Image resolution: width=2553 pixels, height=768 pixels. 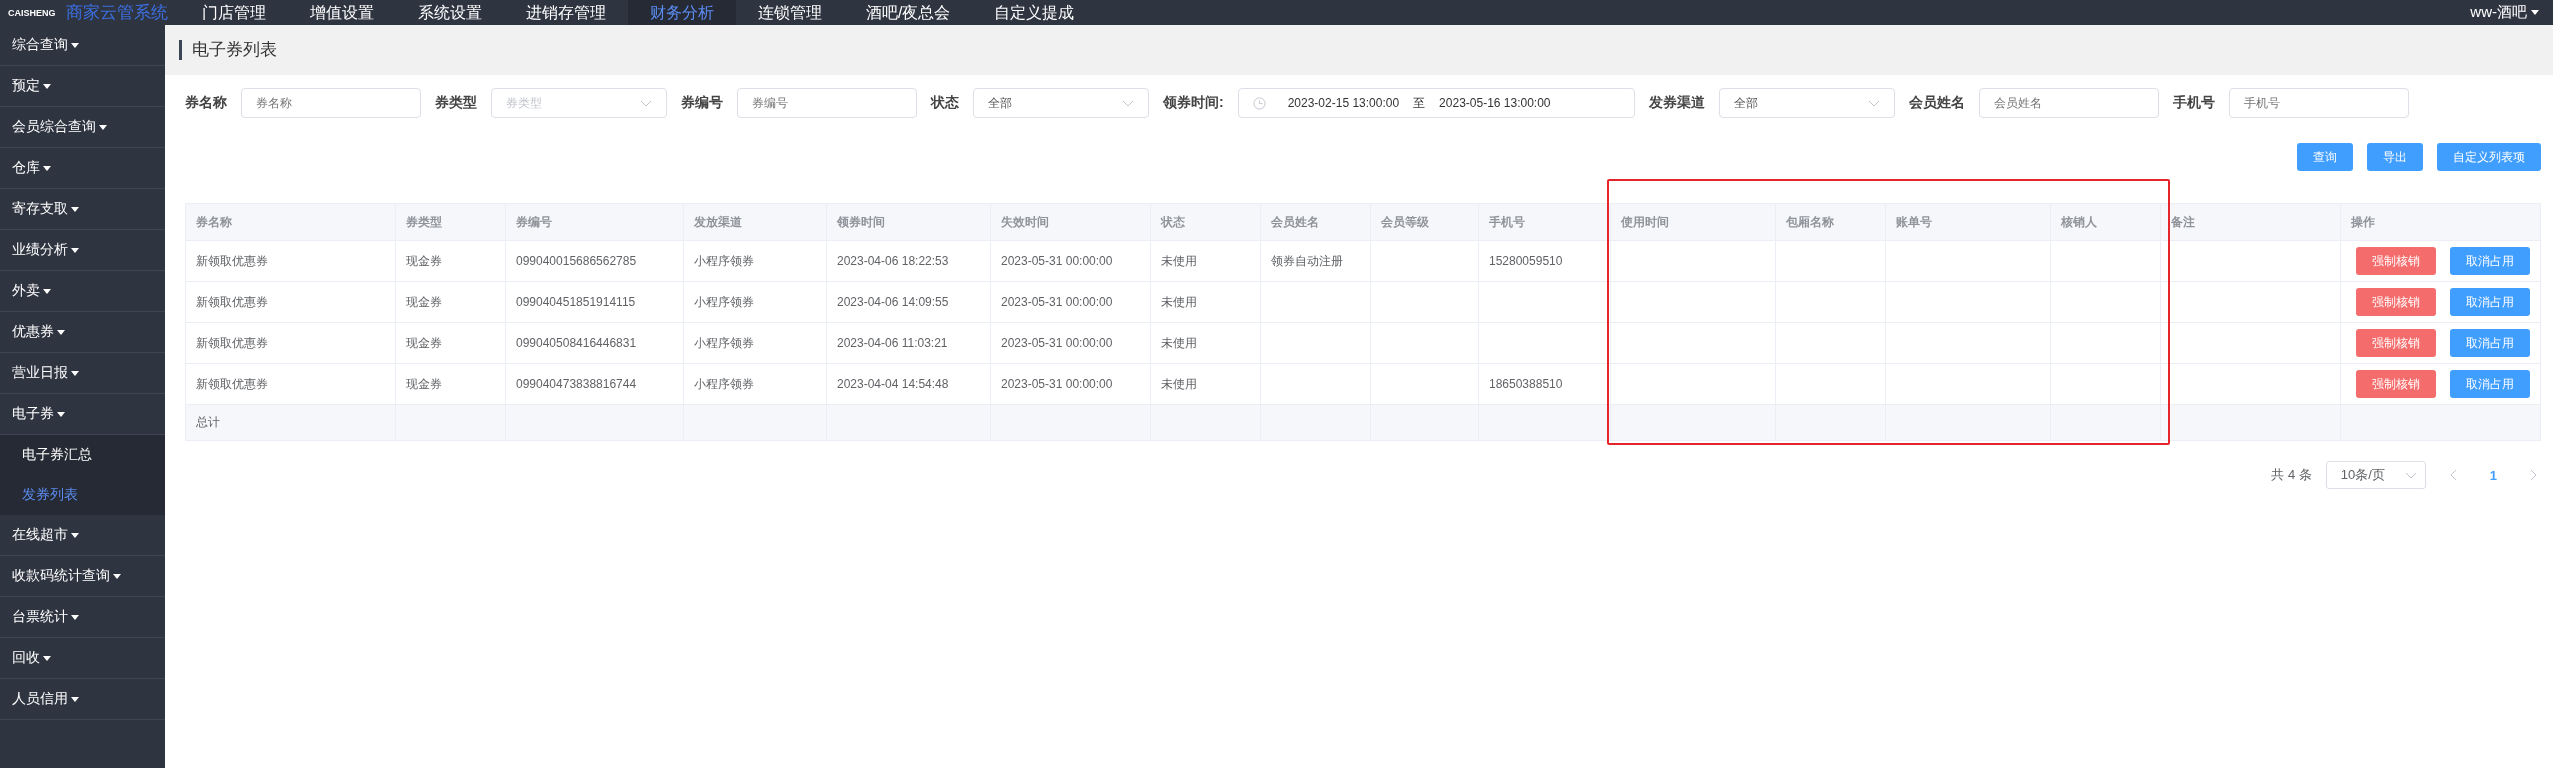 What do you see at coordinates (82, 86) in the screenshot?
I see `sidebar-item: 预定` at bounding box center [82, 86].